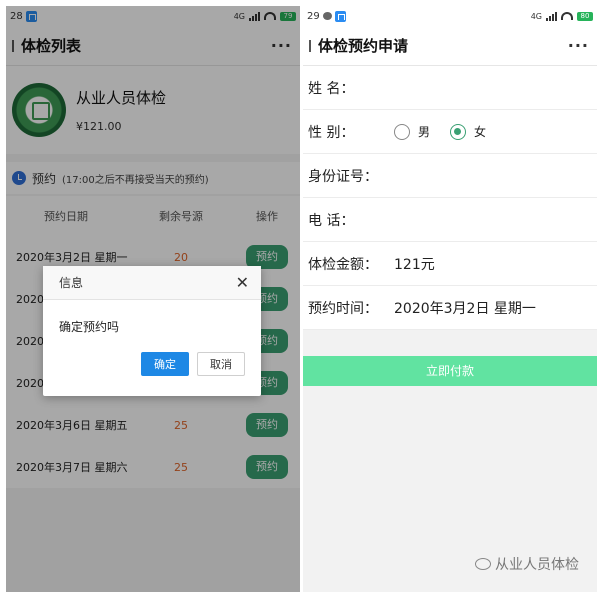  What do you see at coordinates (578, 45) in the screenshot?
I see `more-icon: ···` at bounding box center [578, 45].